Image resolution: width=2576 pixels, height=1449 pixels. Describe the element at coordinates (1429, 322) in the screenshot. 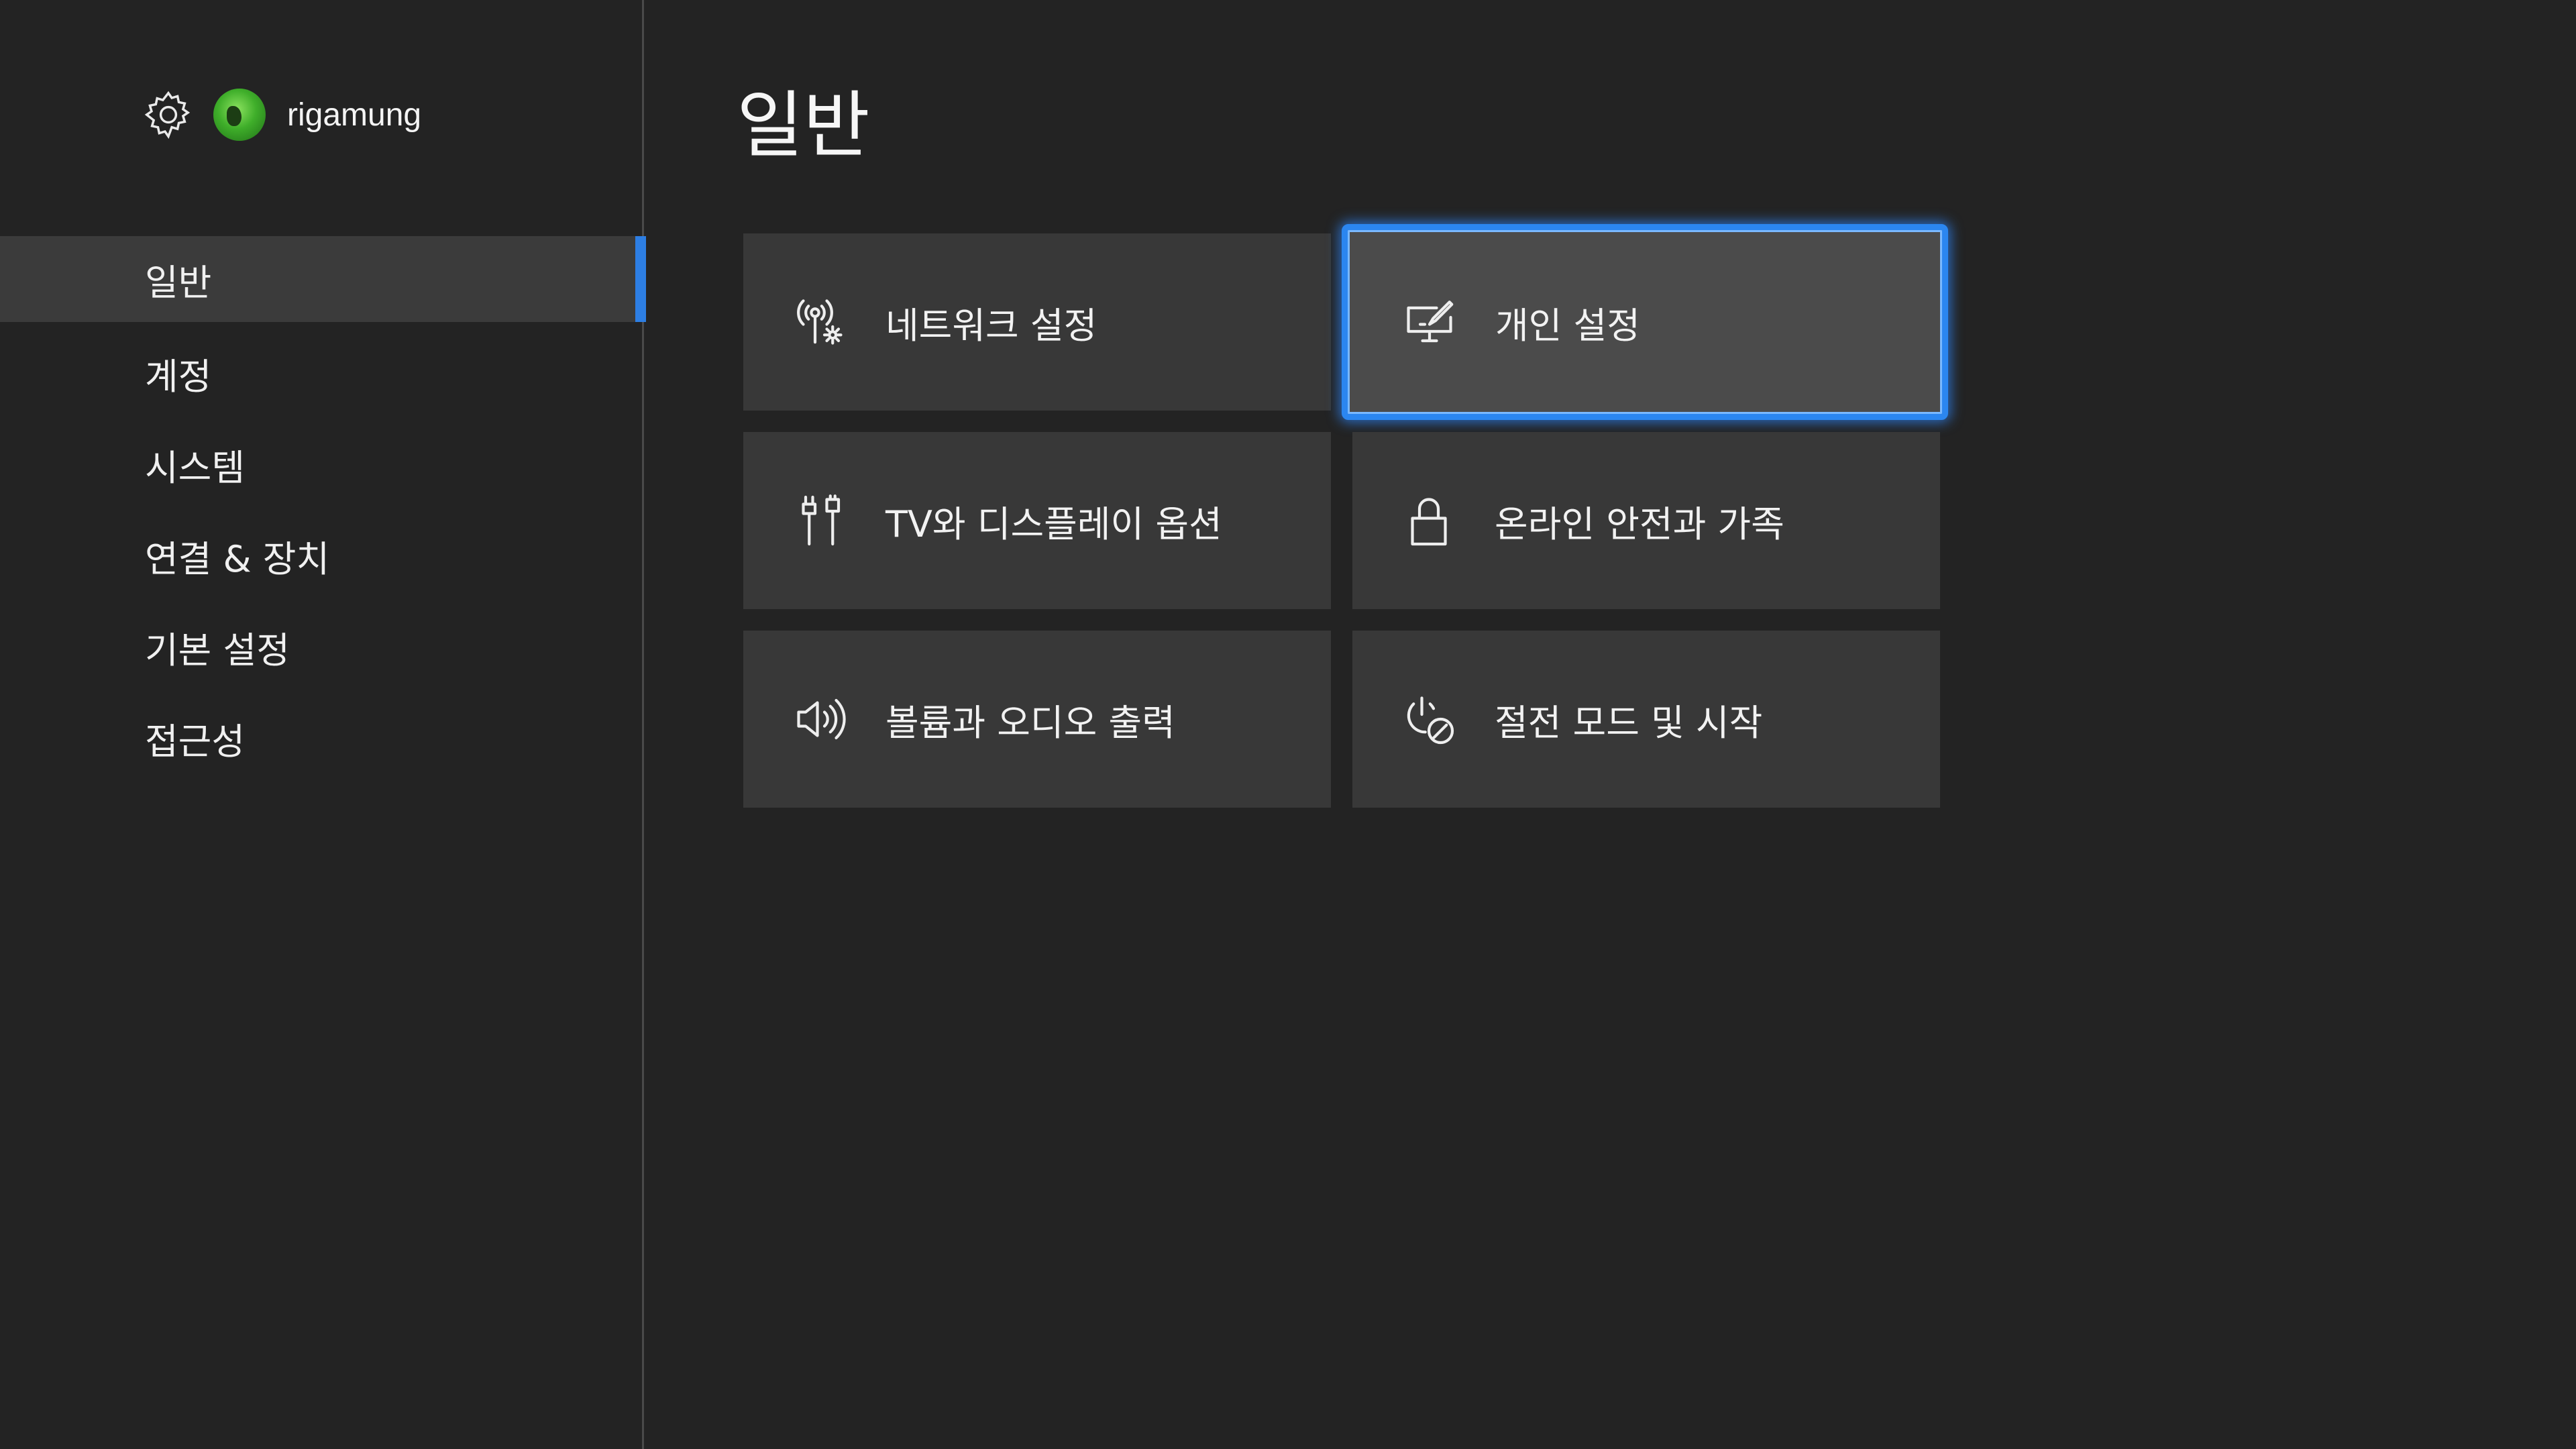

I see `personalization-icon` at that location.